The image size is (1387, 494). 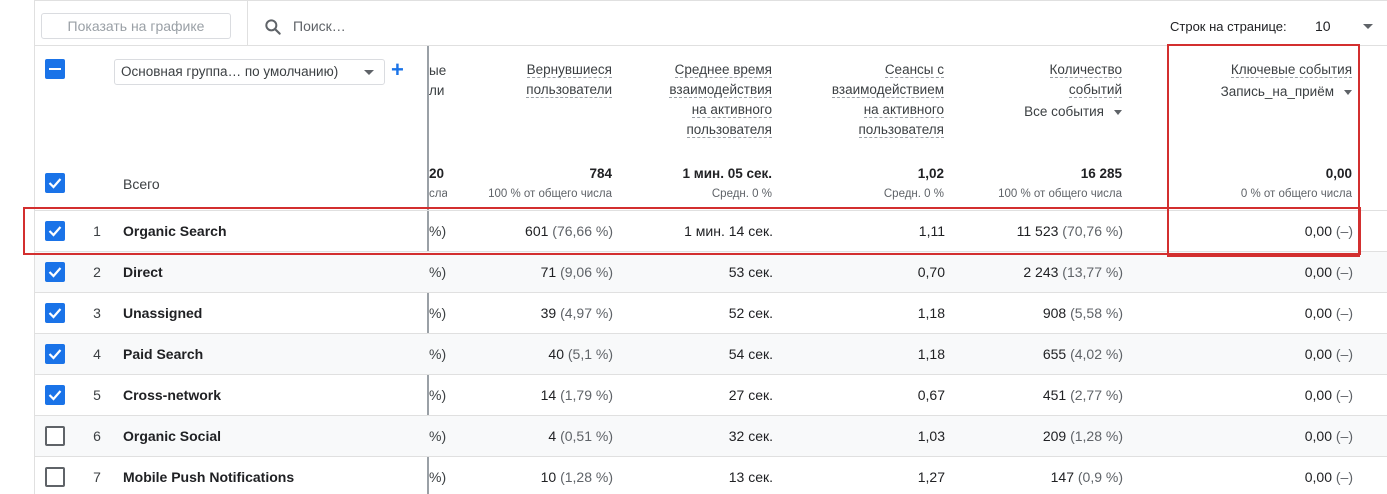 I want to click on chevron-down-icon, so click(x=1368, y=26).